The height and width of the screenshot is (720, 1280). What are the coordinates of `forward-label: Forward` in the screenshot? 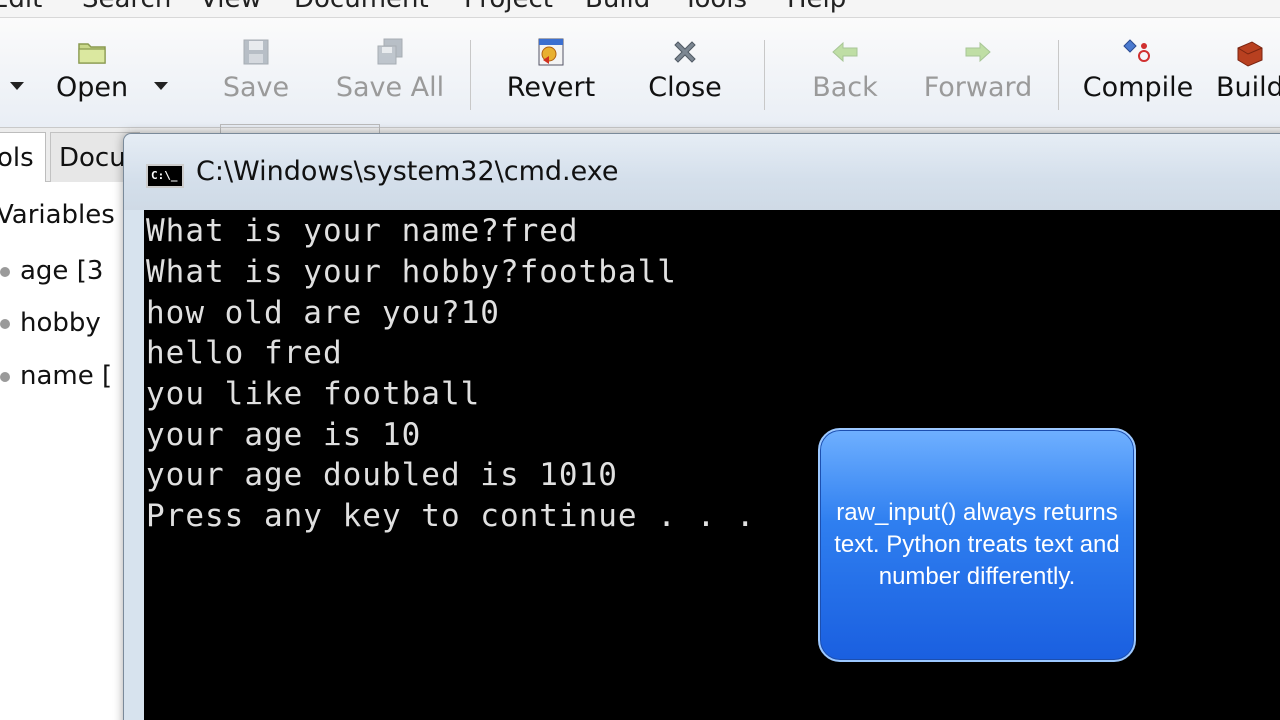 It's located at (978, 87).